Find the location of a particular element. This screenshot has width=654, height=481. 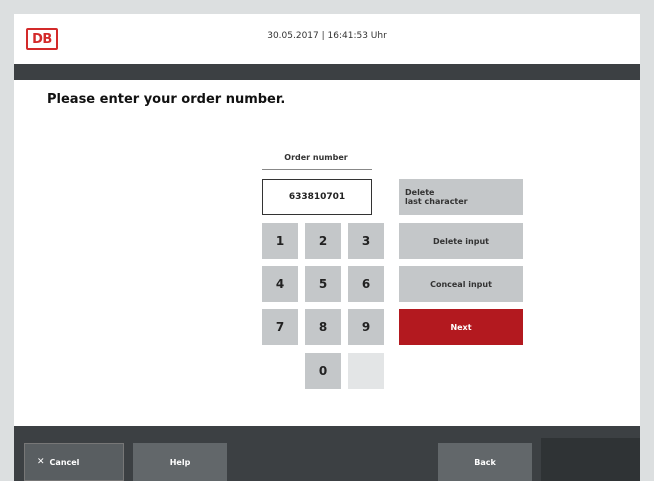

next-button: Next is located at coordinates (461, 327).